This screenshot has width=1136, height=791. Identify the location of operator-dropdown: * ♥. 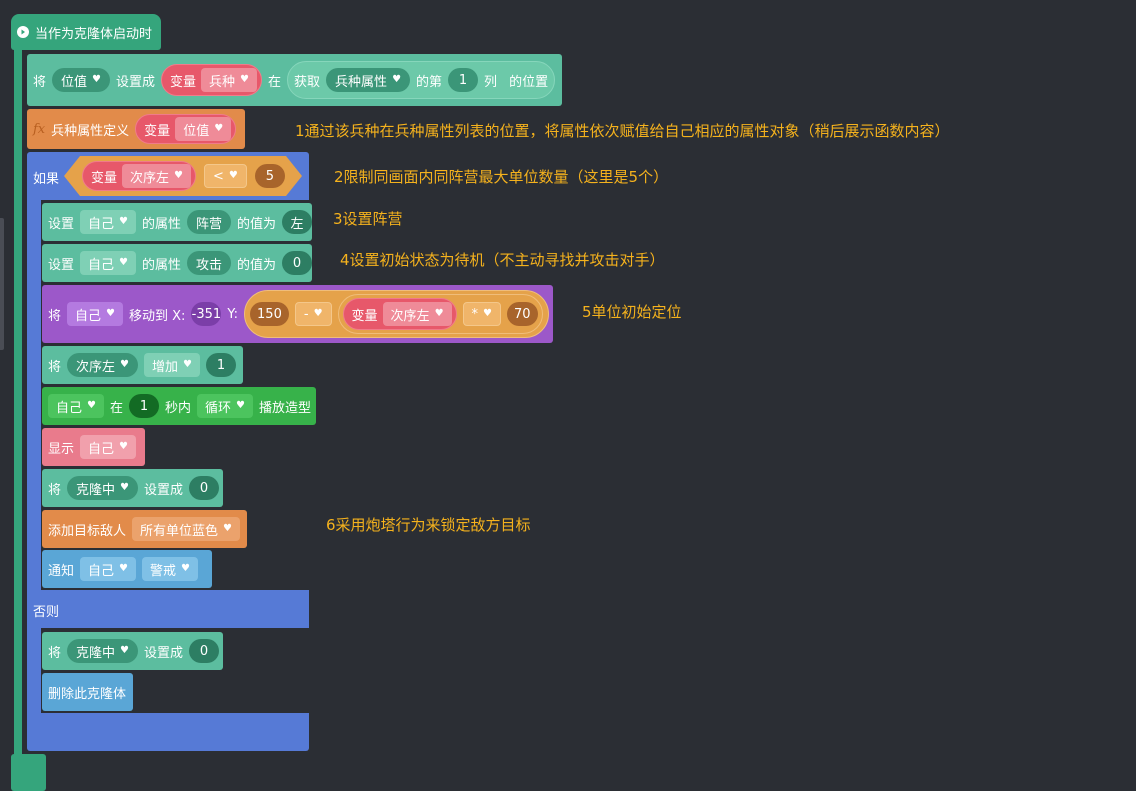
(481, 314).